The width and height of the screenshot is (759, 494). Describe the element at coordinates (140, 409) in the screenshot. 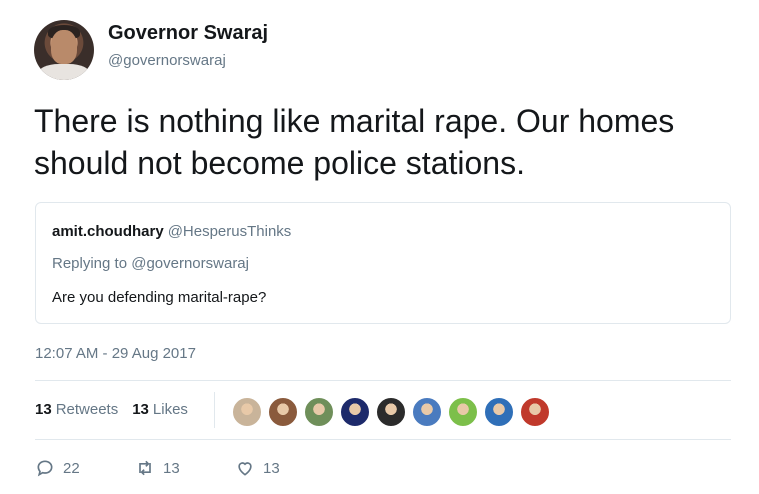

I see `likes-count: 13` at that location.